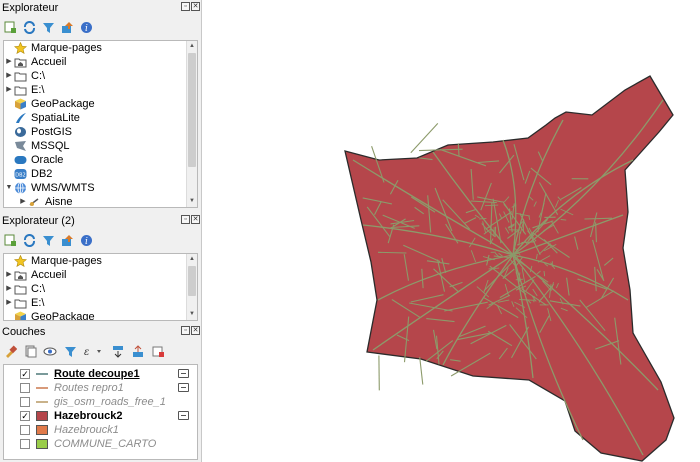 Image resolution: width=700 pixels, height=462 pixels. Describe the element at coordinates (10, 351) in the screenshot. I see `style-brush-icon` at that location.